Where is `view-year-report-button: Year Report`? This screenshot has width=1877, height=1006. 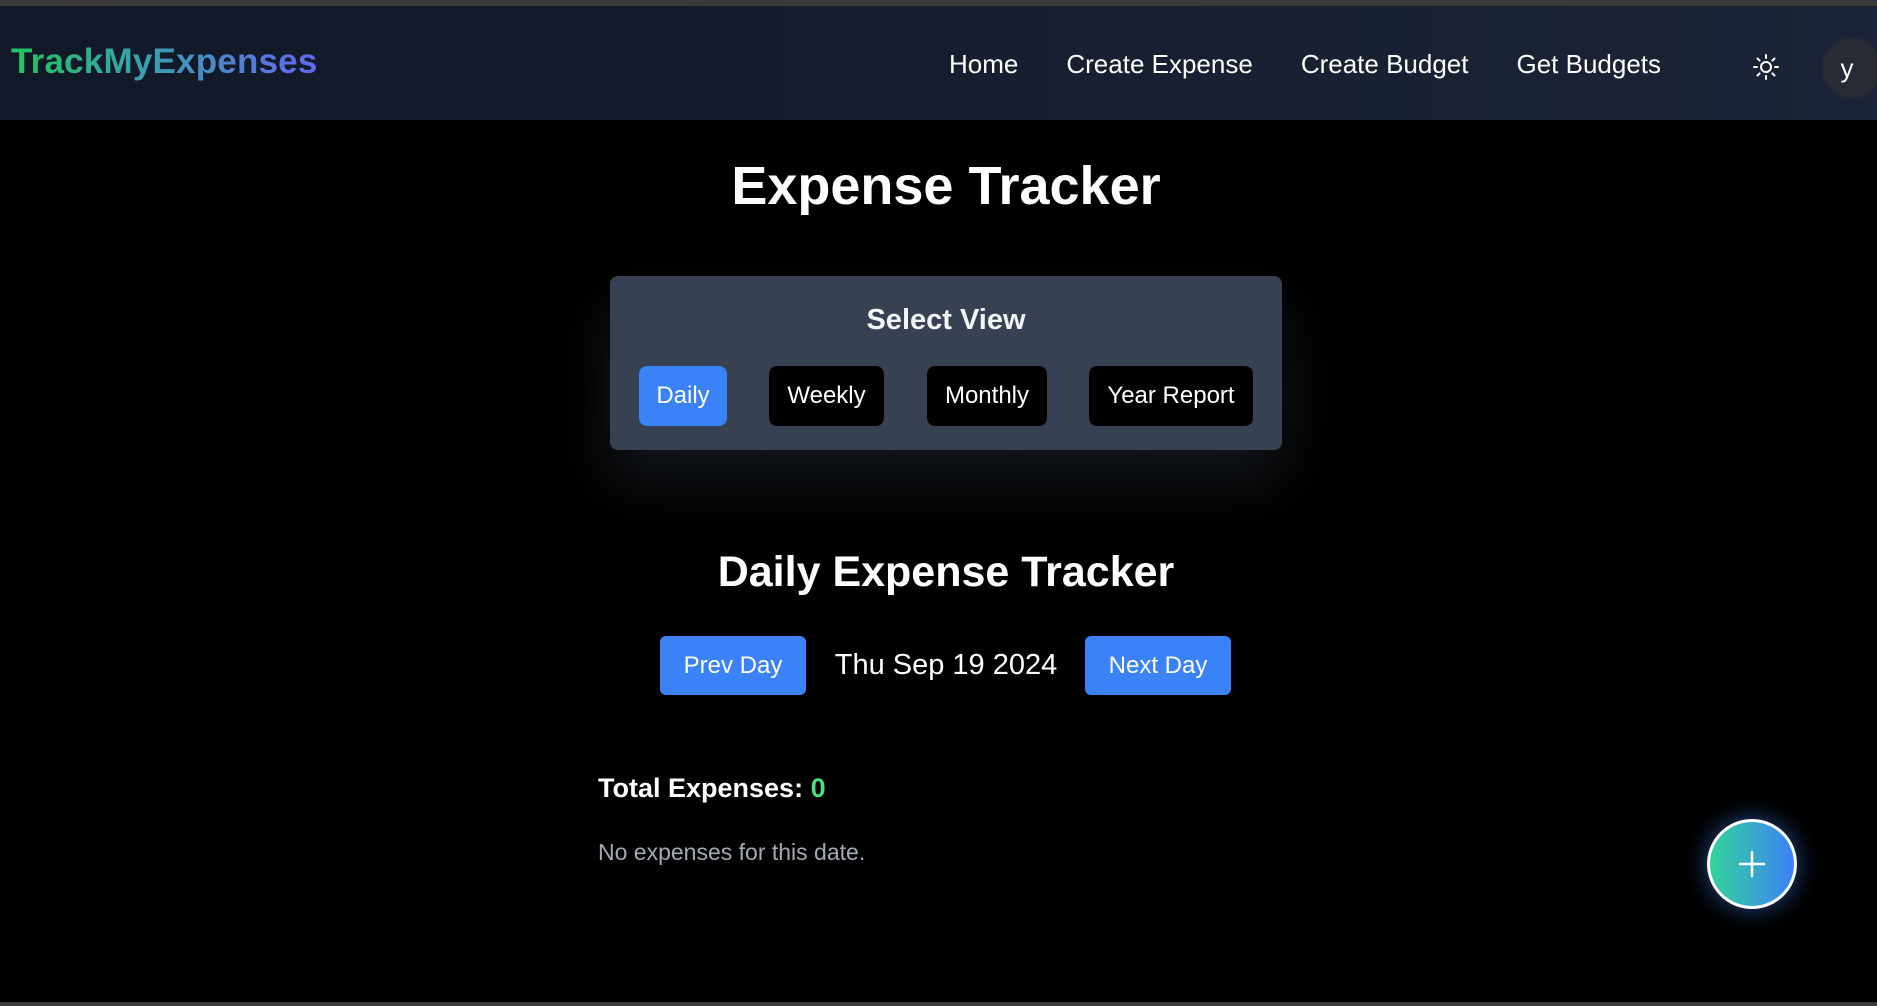 view-year-report-button: Year Report is located at coordinates (1171, 396).